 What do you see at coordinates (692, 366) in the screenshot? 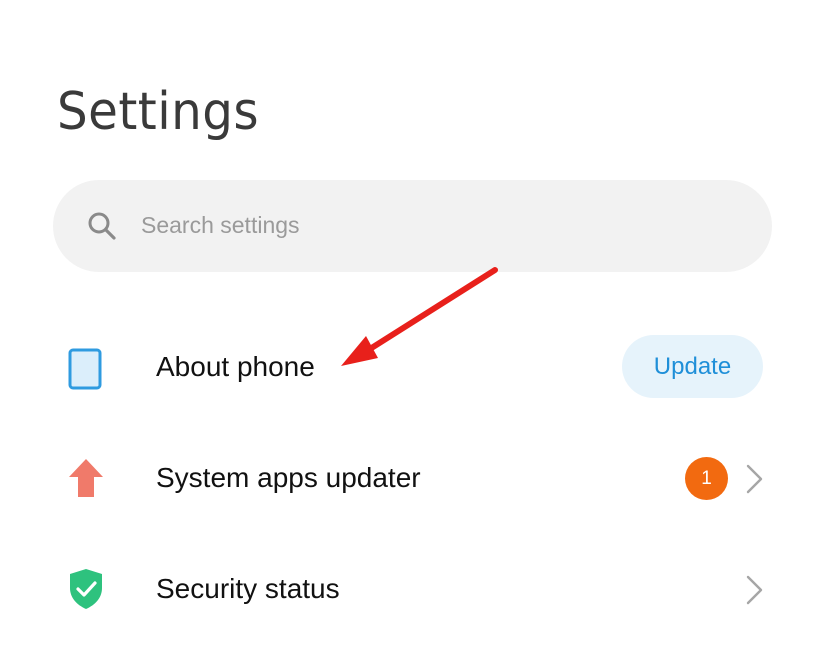
I see `update-button: Update` at bounding box center [692, 366].